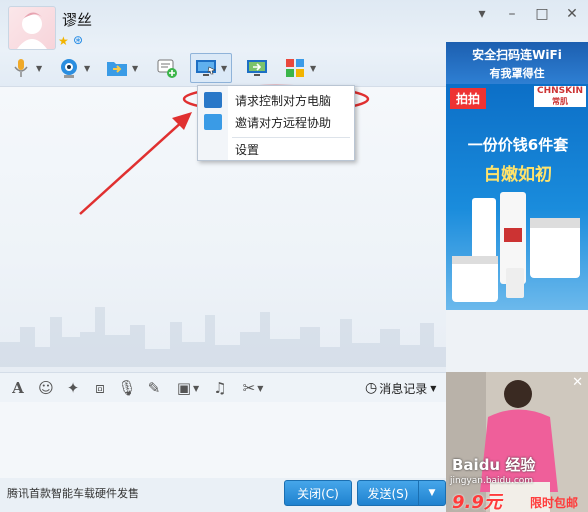  I want to click on message-input, so click(223, 440).